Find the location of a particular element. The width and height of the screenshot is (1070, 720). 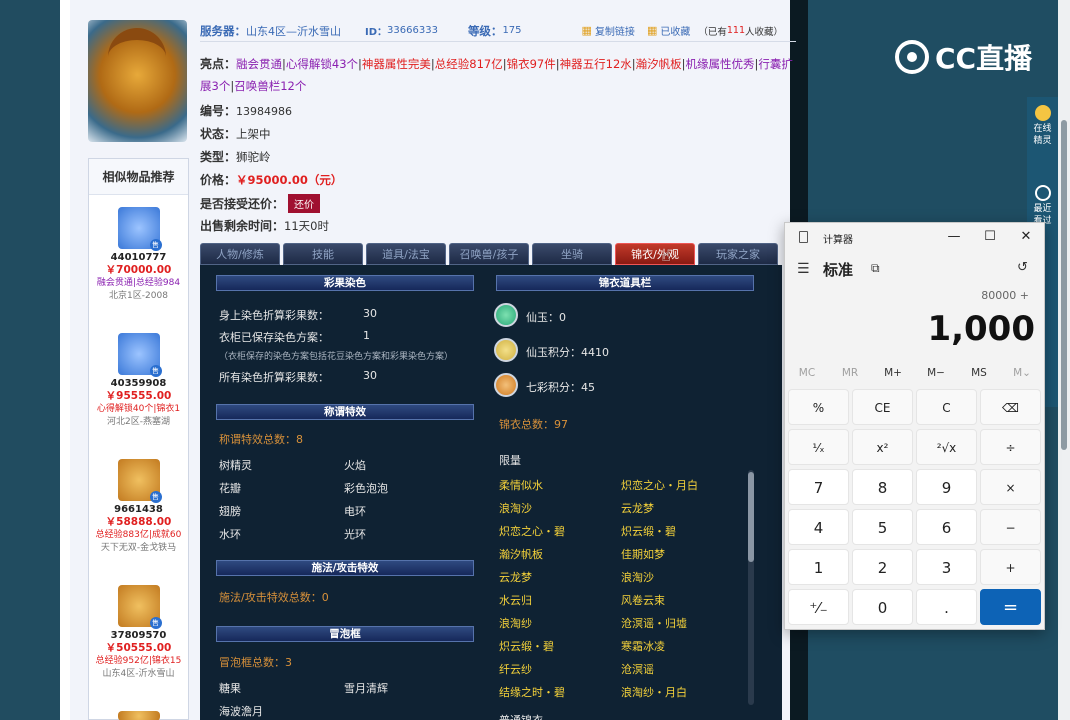

server-value: 山东4区—沂水雪山 is located at coordinates (293, 31).